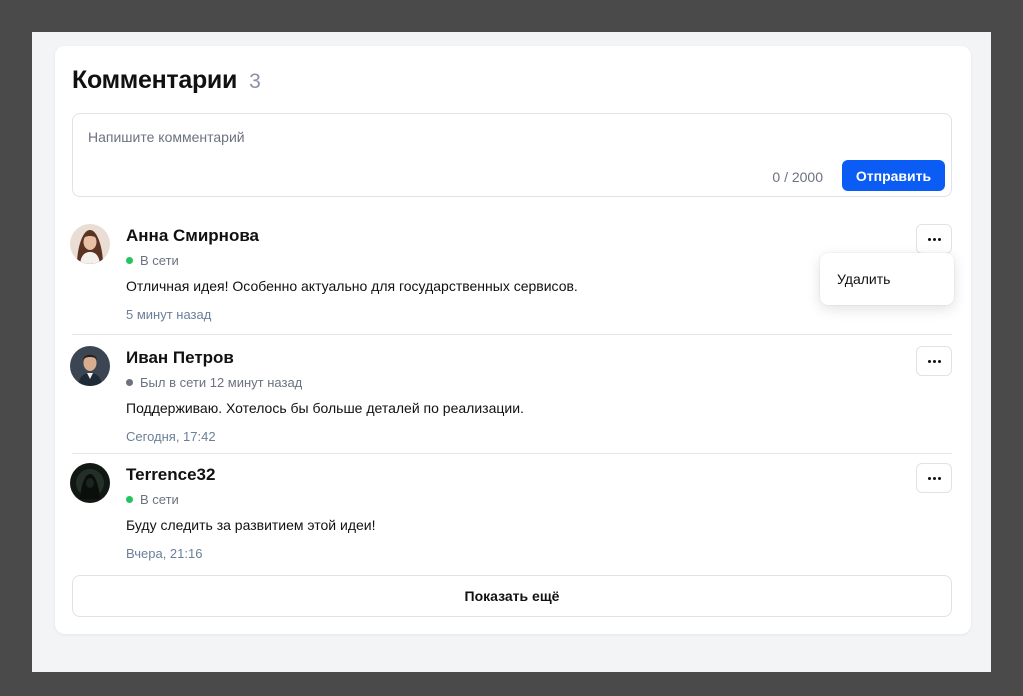  What do you see at coordinates (408, 137) in the screenshot?
I see `comment-input` at bounding box center [408, 137].